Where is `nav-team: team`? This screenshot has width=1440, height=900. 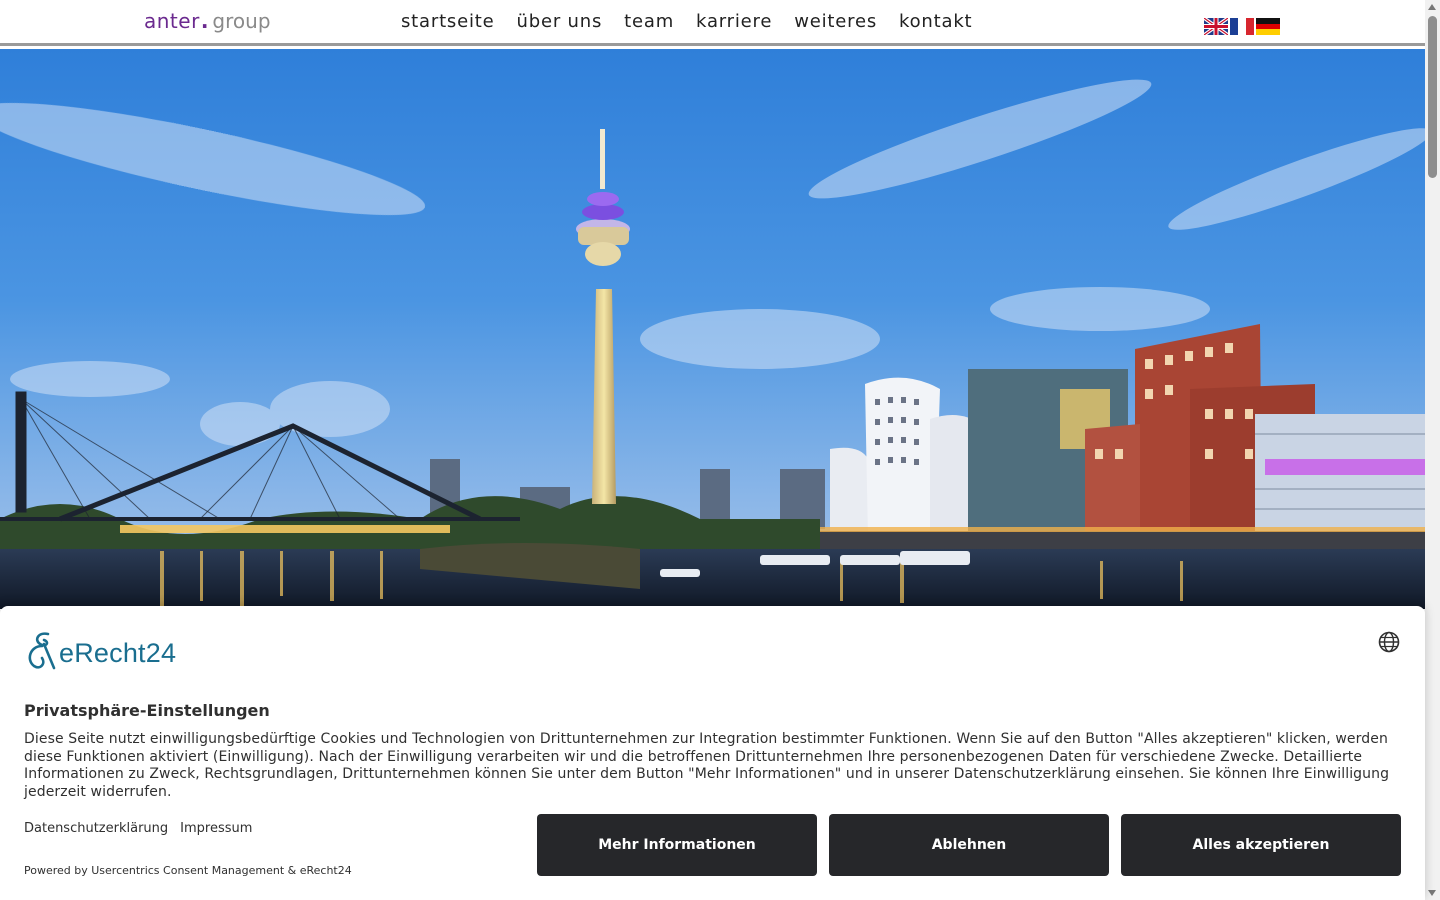 nav-team: team is located at coordinates (649, 21).